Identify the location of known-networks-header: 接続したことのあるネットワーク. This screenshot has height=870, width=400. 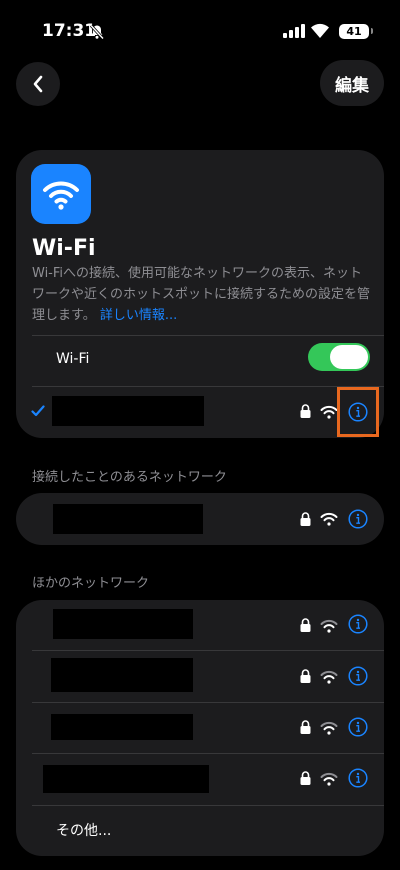
(129, 477).